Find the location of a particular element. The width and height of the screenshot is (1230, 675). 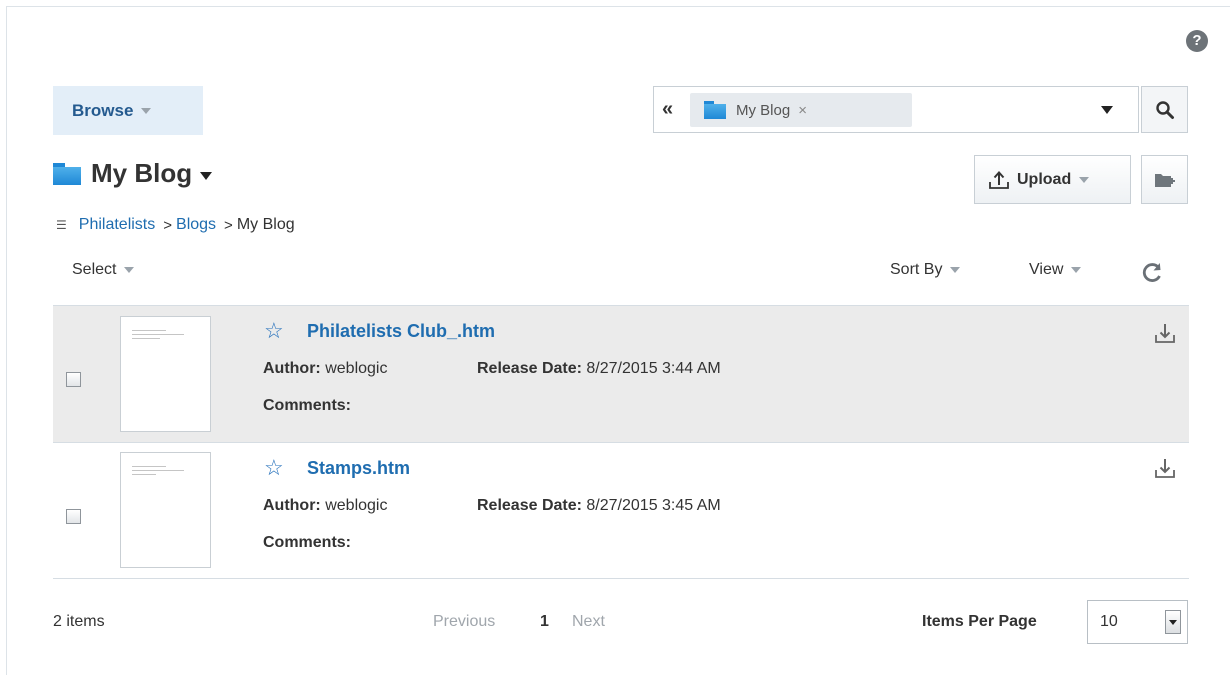

release-date-field: Release Date: 8/27/2015 3:45 AM is located at coordinates (599, 505).